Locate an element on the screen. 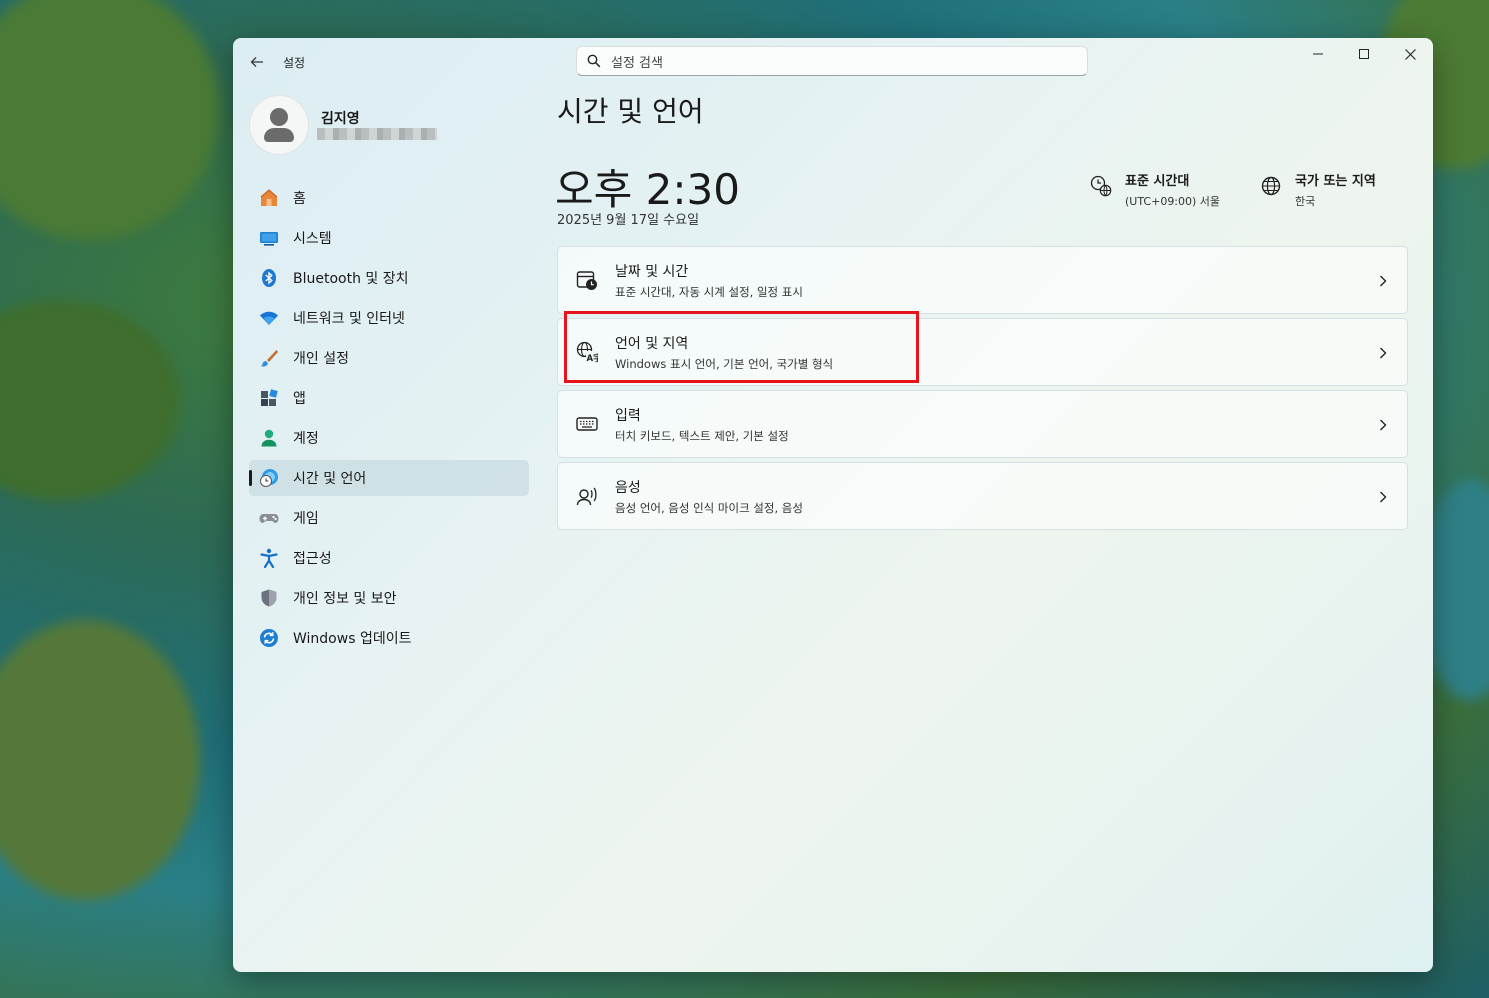  timezone-value: (UTC+09:00) 서울 is located at coordinates (1173, 201).